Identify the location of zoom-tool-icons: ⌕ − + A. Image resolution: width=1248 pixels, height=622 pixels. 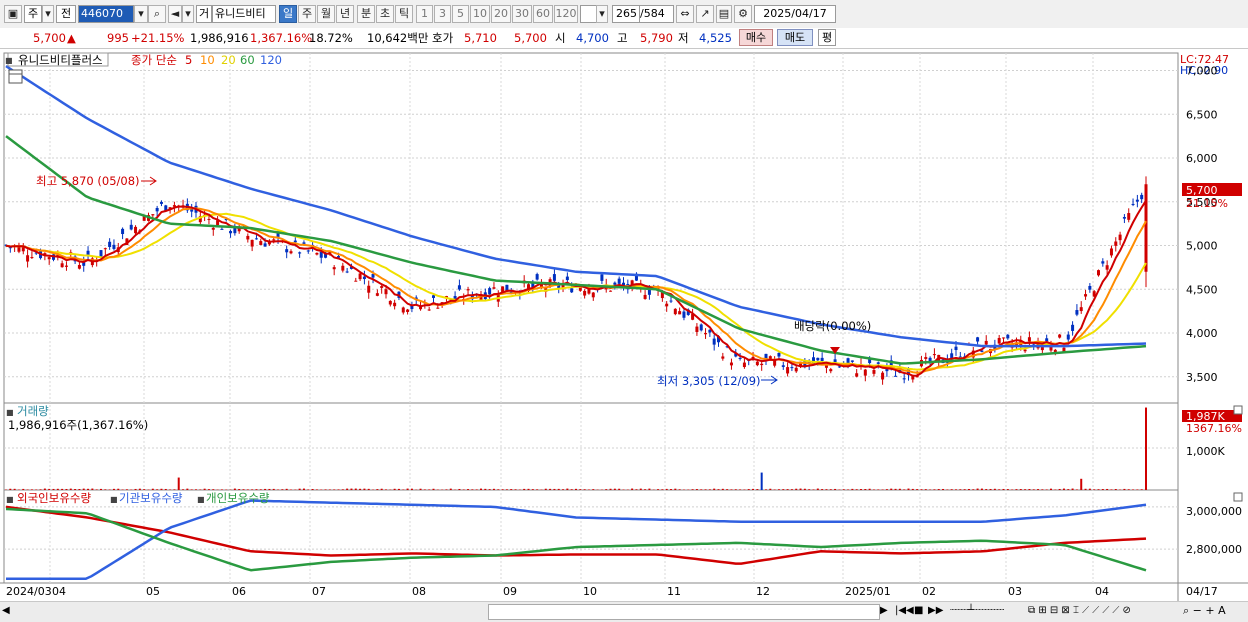
(1204, 611).